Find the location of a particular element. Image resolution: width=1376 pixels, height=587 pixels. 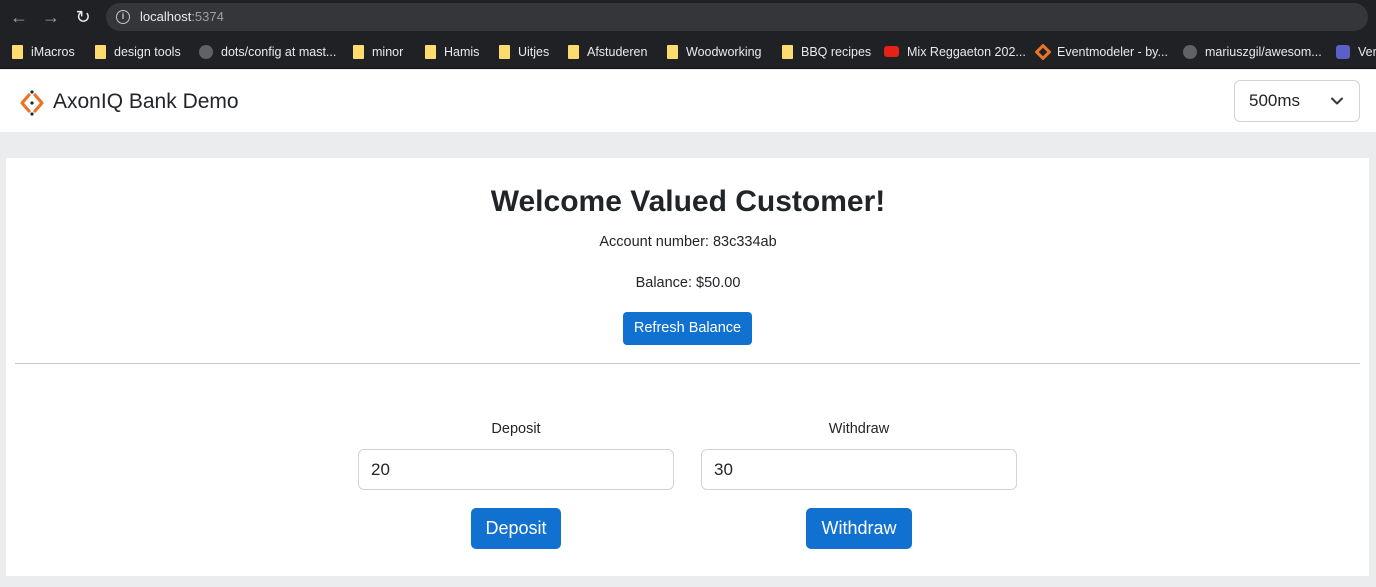

bookmark-afstuderen: Afstuderen is located at coordinates (607, 52).